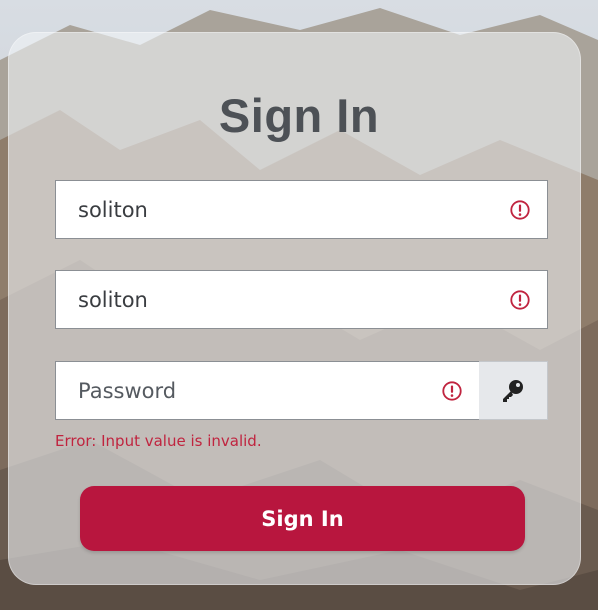 The image size is (598, 610). Describe the element at coordinates (113, 209) in the screenshot. I see `username-value: soliton` at that location.